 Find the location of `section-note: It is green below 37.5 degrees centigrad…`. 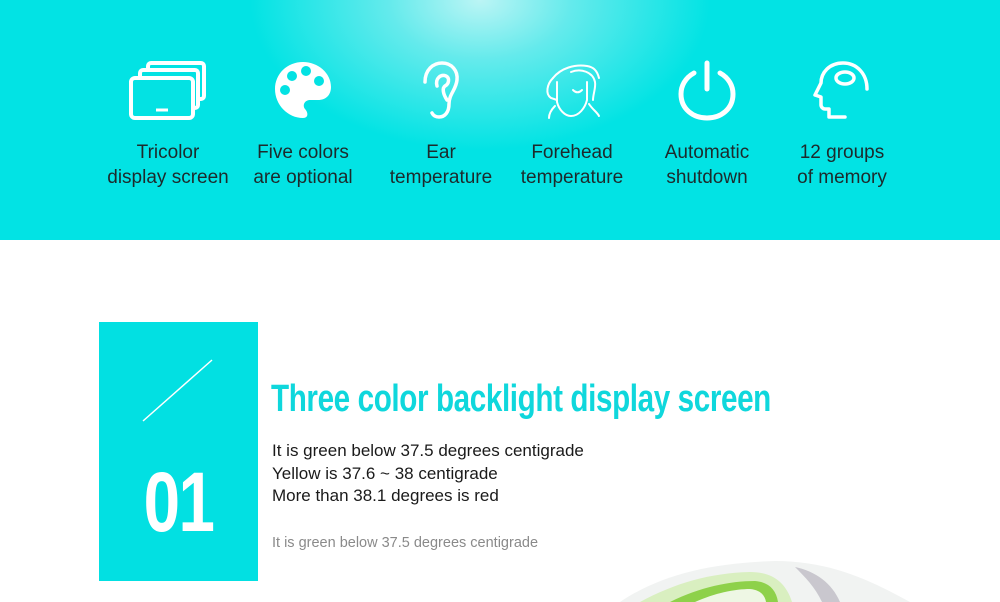

section-note: It is green below 37.5 degrees centigrad… is located at coordinates (405, 543).